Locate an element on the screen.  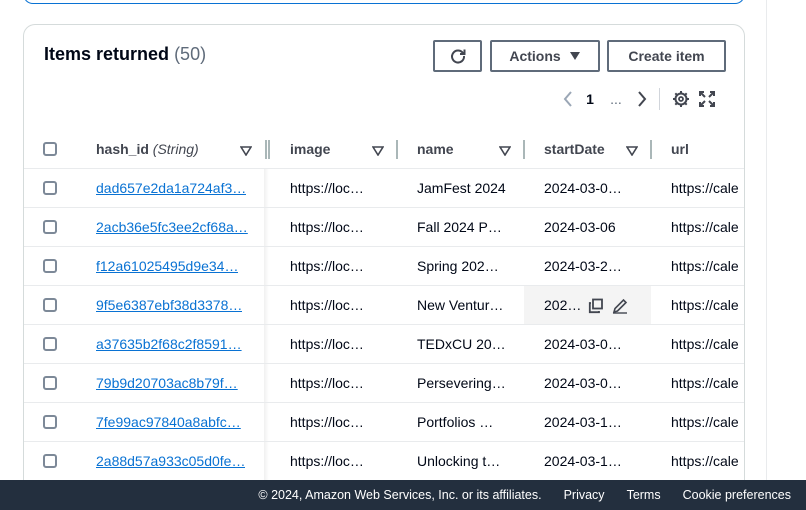
url-value: https://cale is located at coordinates (705, 461).